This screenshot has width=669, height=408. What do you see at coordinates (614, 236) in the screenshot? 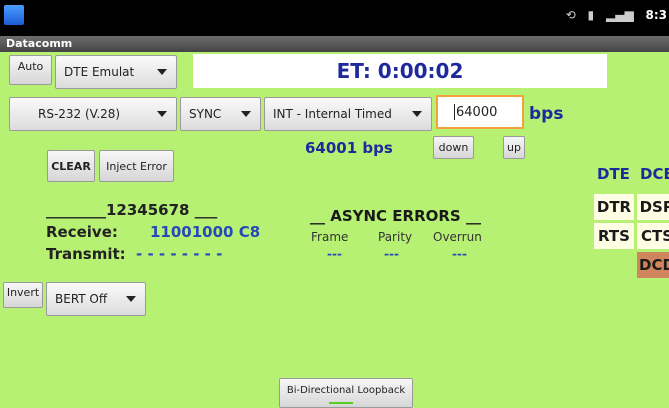
I see `rts-indicator: RTS` at bounding box center [614, 236].